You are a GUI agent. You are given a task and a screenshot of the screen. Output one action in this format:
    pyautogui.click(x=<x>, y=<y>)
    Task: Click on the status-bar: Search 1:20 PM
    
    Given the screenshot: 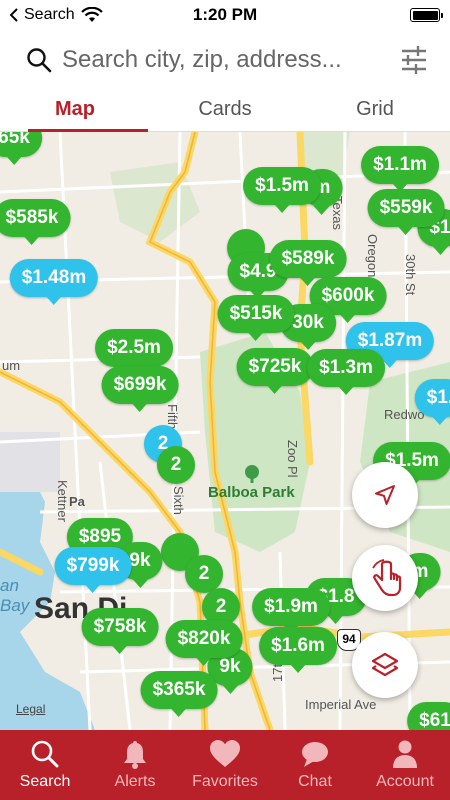 What is the action you would take?
    pyautogui.click(x=225, y=15)
    